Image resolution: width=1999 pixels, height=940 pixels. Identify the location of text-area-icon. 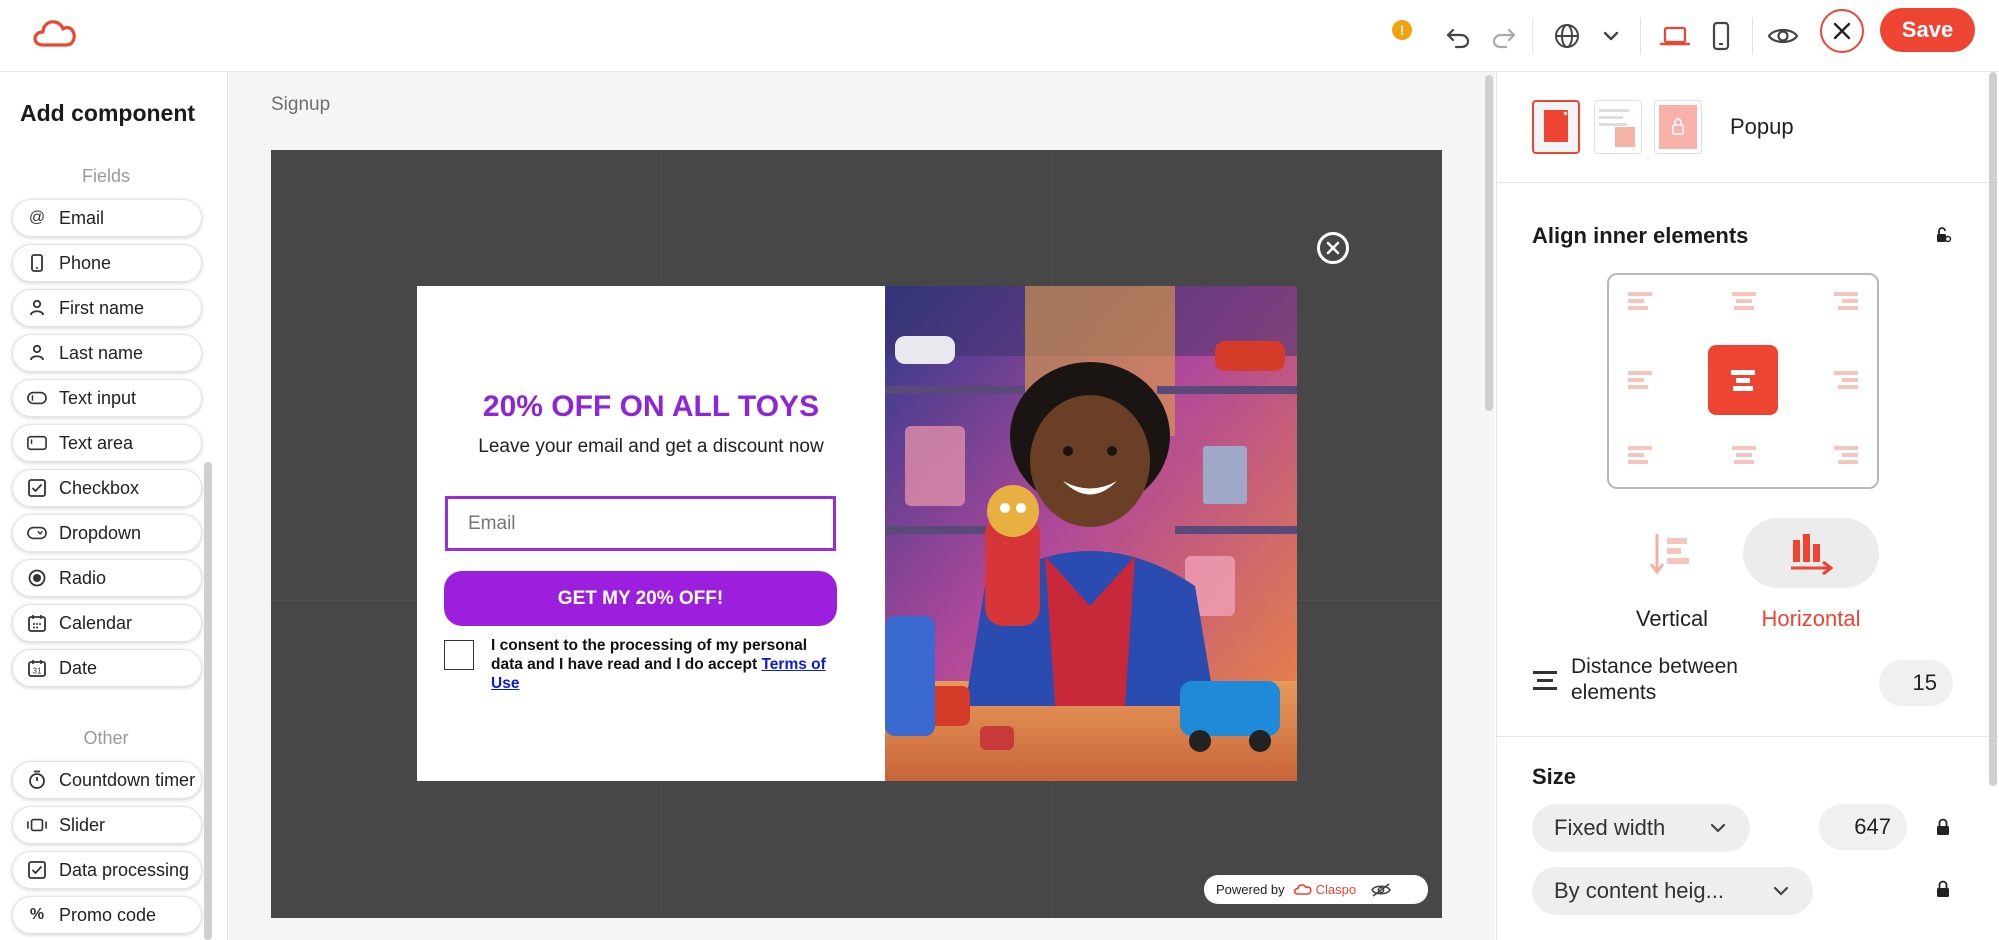
(37, 443).